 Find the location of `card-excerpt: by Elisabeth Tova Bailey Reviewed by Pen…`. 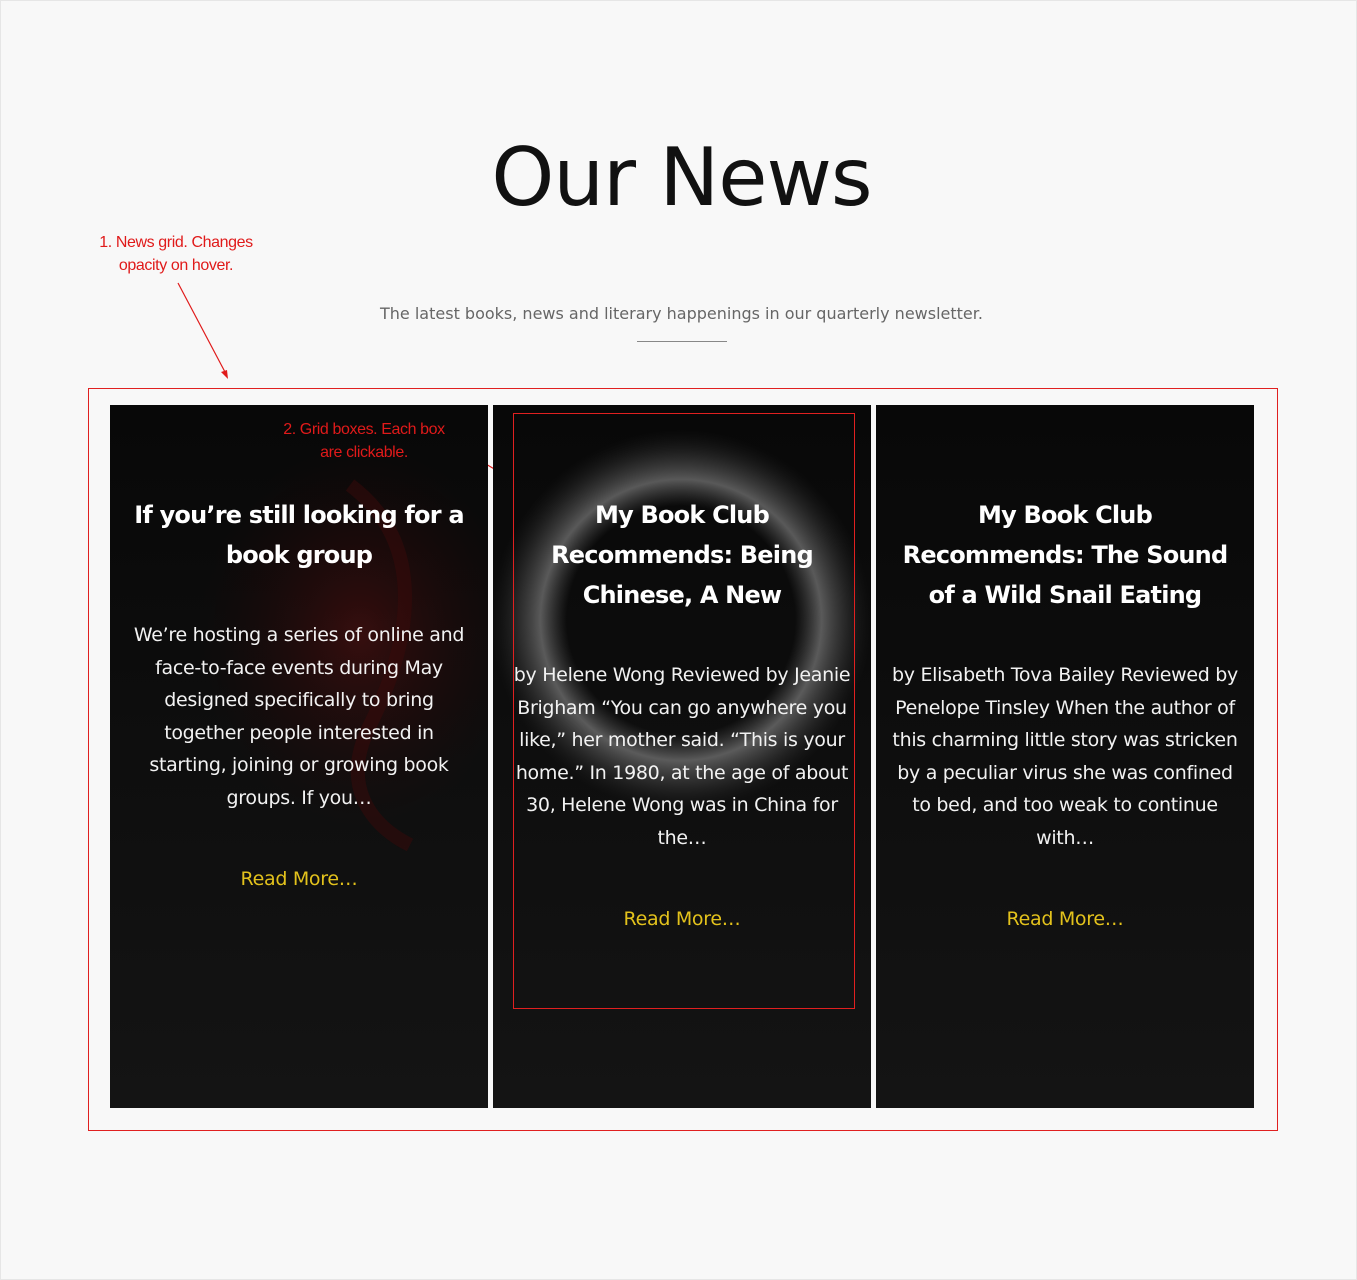

card-excerpt: by Elisabeth Tova Bailey Reviewed by Pen… is located at coordinates (1065, 756).